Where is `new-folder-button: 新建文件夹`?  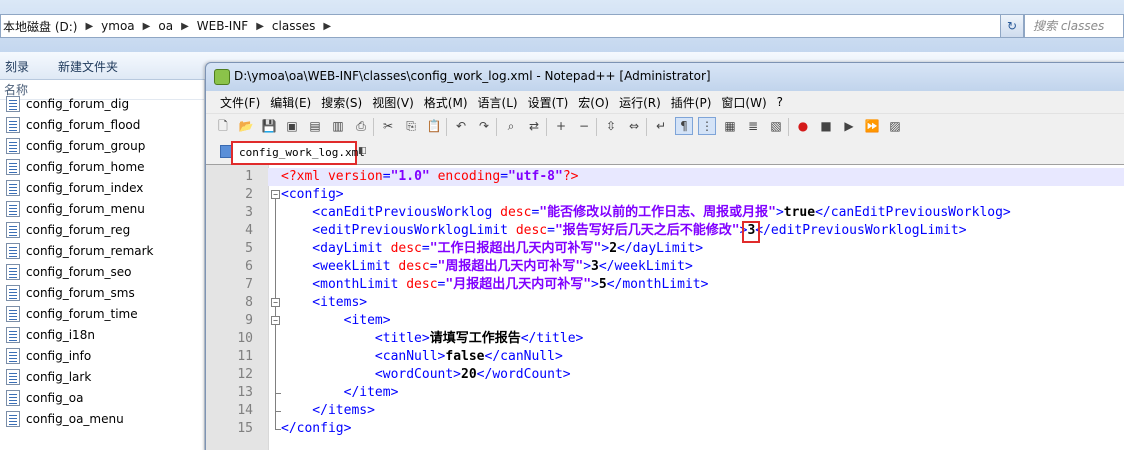
new-folder-button: 新建文件夹 is located at coordinates (88, 66).